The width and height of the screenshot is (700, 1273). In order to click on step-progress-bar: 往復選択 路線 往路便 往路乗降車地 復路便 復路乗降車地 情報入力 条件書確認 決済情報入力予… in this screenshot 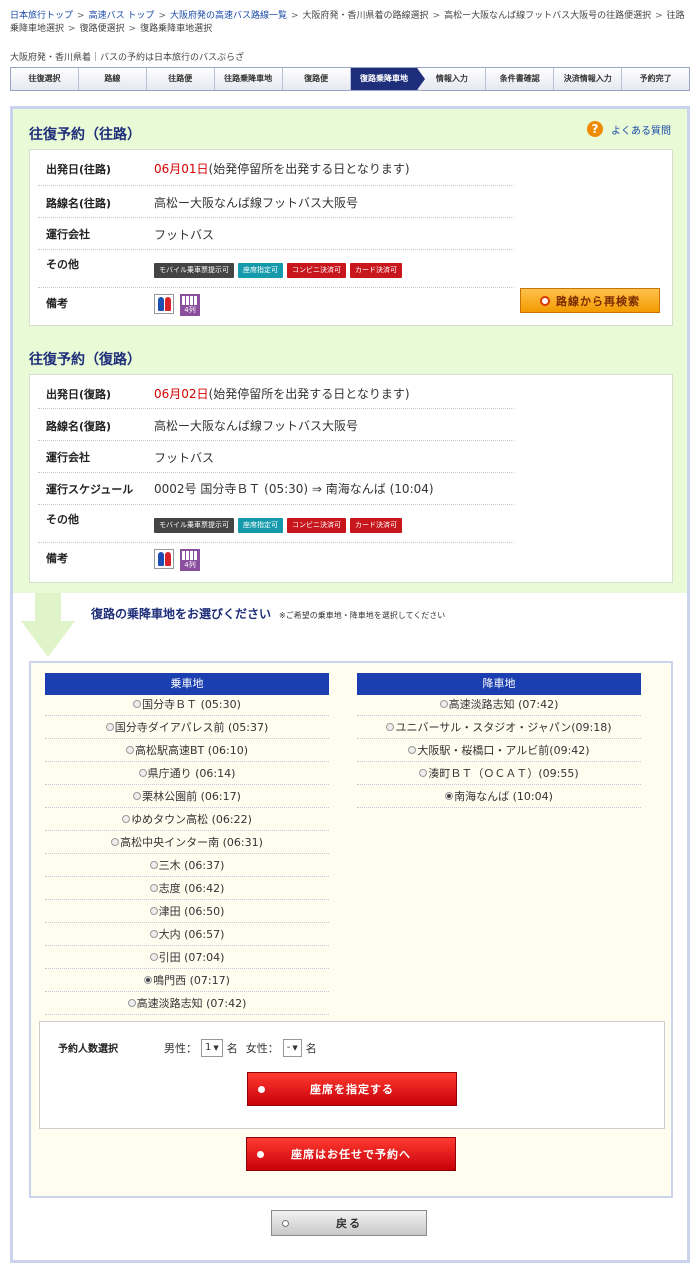, I will do `click(350, 79)`.